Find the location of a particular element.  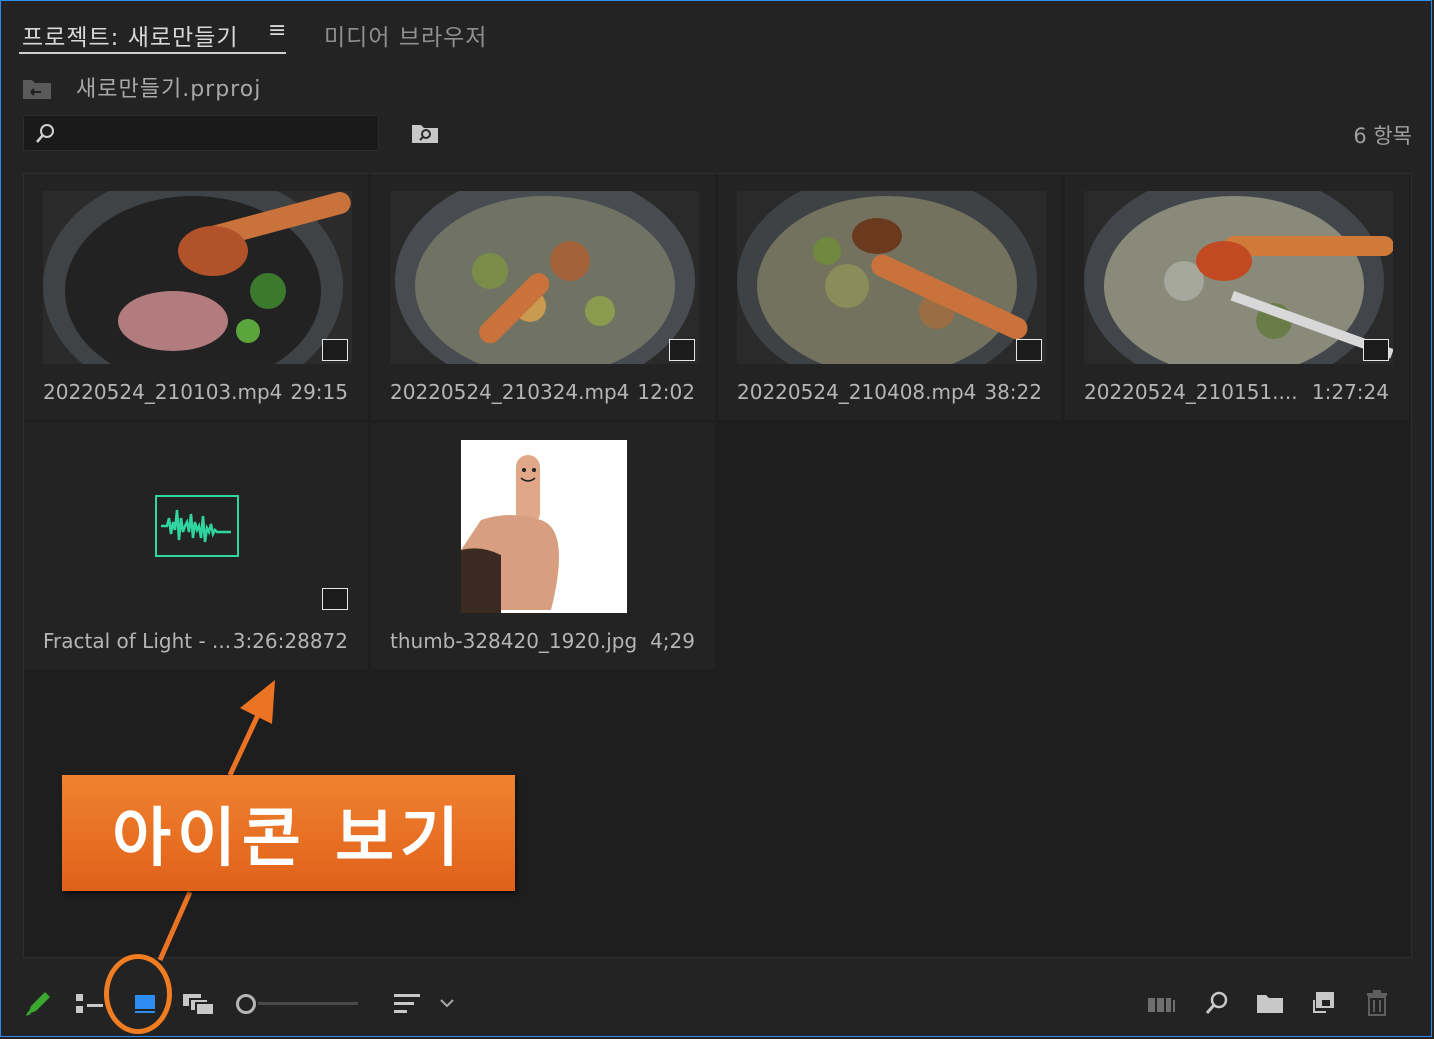

annotation-label: 아이콘 보기 is located at coordinates (288, 839).